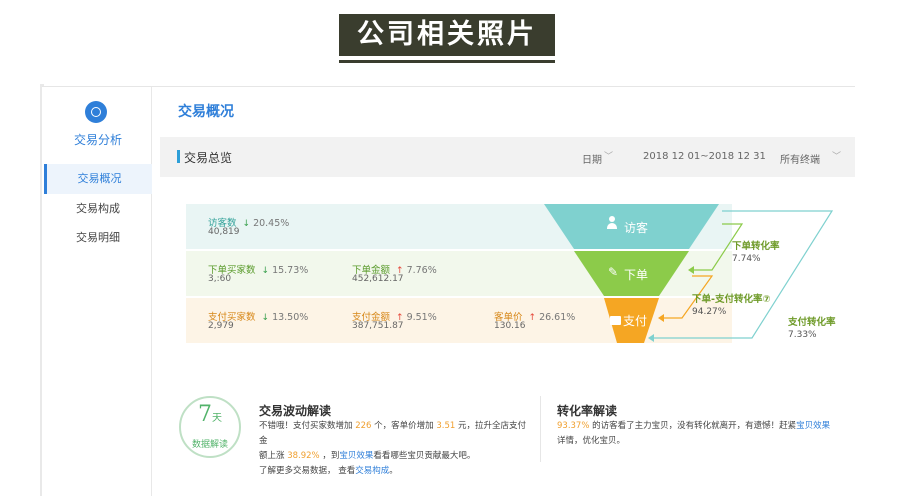 Image resolution: width=900 pixels, height=496 pixels. Describe the element at coordinates (208, 158) in the screenshot. I see `overview-title: 交易总览` at that location.